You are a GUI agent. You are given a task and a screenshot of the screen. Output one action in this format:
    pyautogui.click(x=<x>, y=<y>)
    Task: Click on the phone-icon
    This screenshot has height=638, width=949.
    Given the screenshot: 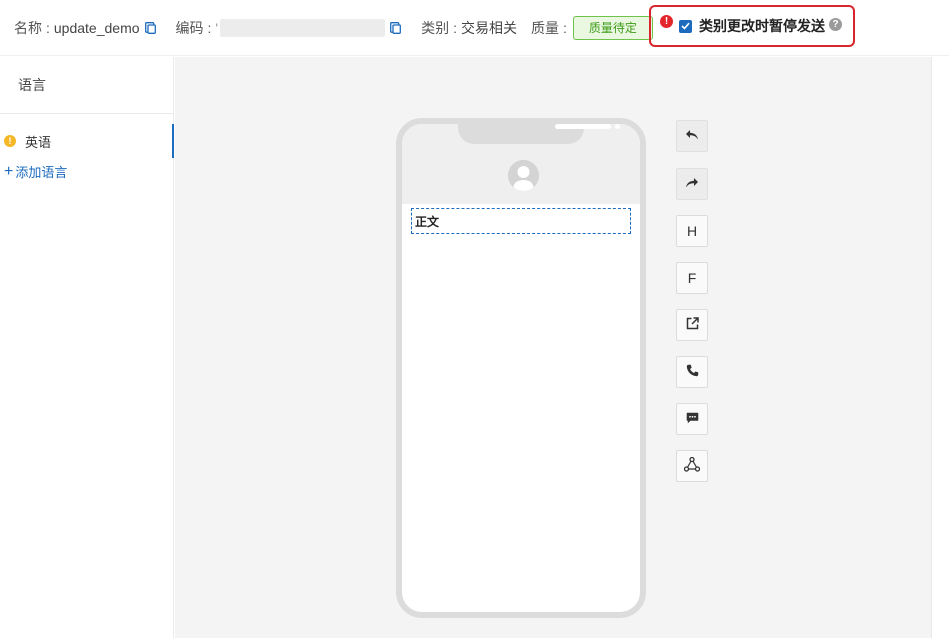 What is the action you would take?
    pyautogui.click(x=692, y=372)
    